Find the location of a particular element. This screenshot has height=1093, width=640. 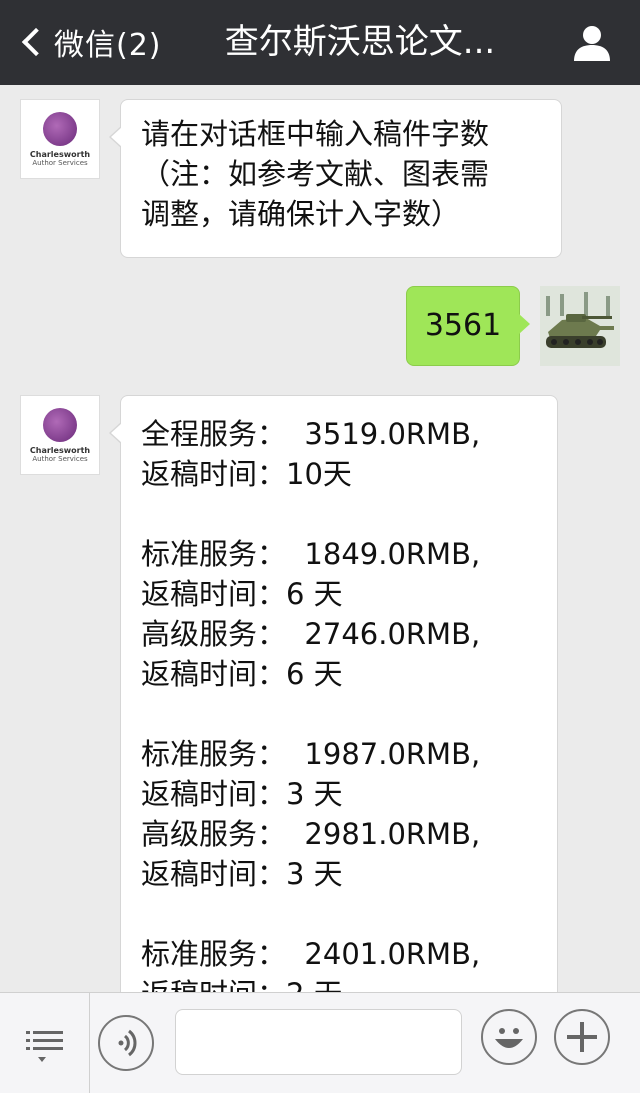

message-line: 高级服务： 2981.0RMB, is located at coordinates (311, 834).